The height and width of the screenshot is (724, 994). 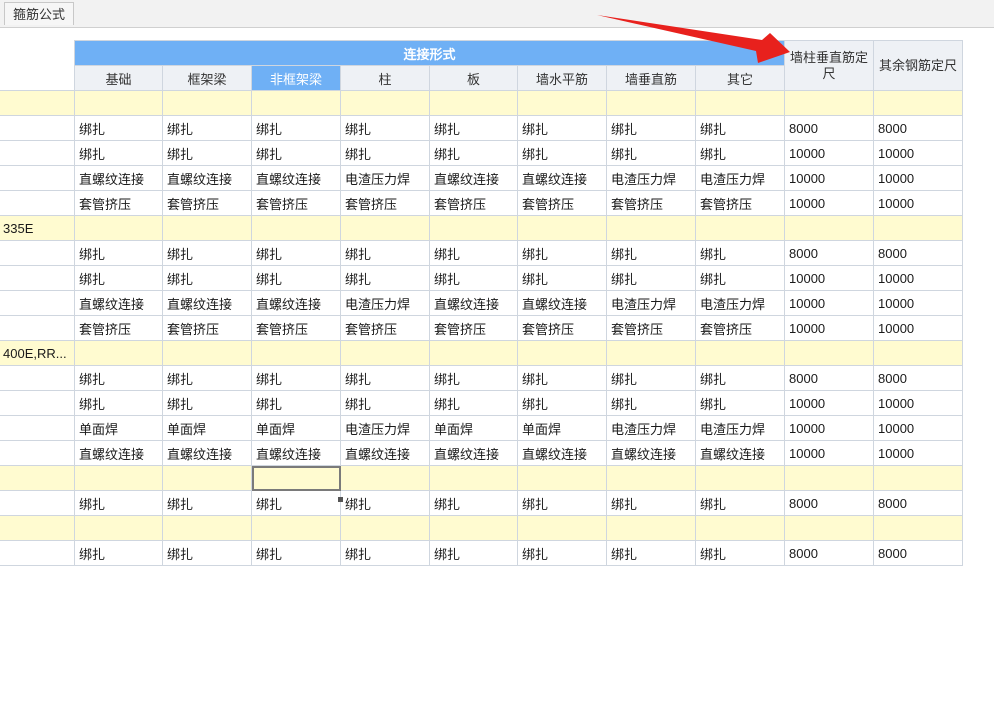 I want to click on column-header-slab: 板, so click(x=473, y=78).